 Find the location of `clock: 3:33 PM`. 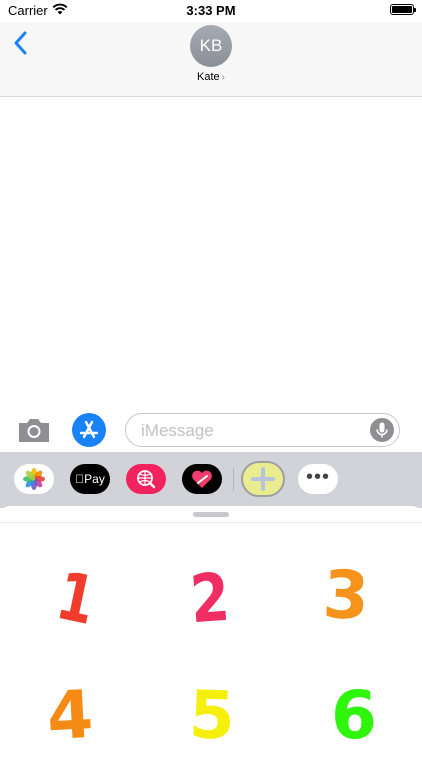

clock: 3:33 PM is located at coordinates (211, 10).